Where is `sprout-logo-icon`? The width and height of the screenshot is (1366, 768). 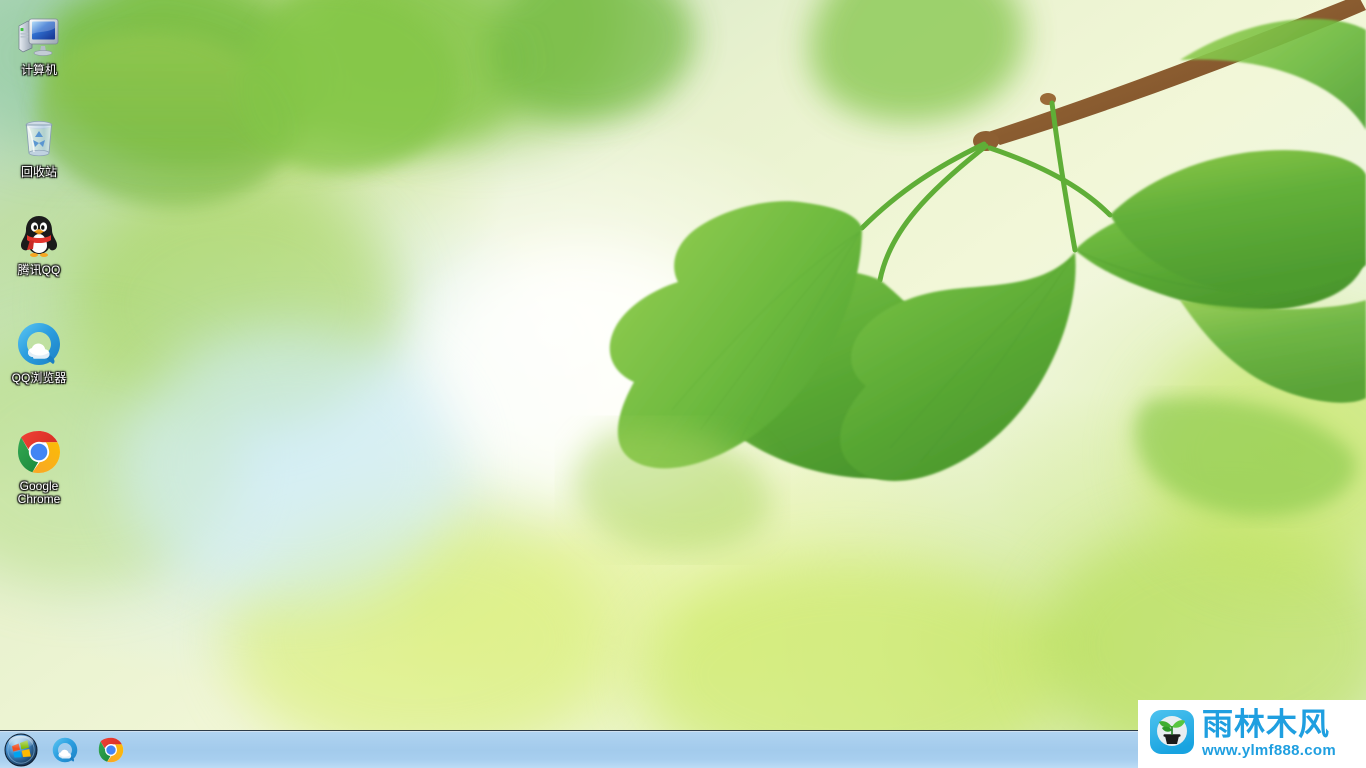
sprout-logo-icon is located at coordinates (1172, 734).